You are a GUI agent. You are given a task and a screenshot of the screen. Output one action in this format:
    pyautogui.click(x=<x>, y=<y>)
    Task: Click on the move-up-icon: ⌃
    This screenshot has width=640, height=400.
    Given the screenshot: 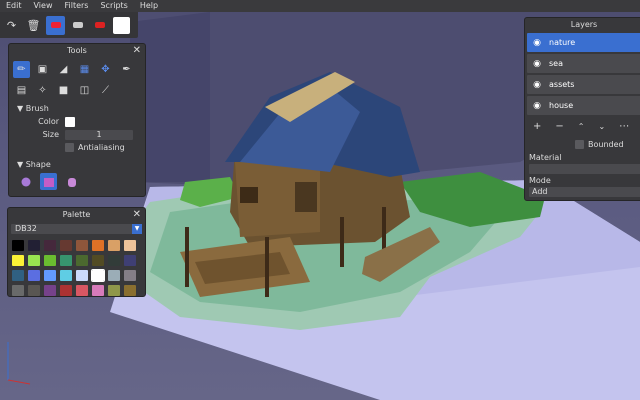 What is the action you would take?
    pyautogui.click(x=581, y=126)
    